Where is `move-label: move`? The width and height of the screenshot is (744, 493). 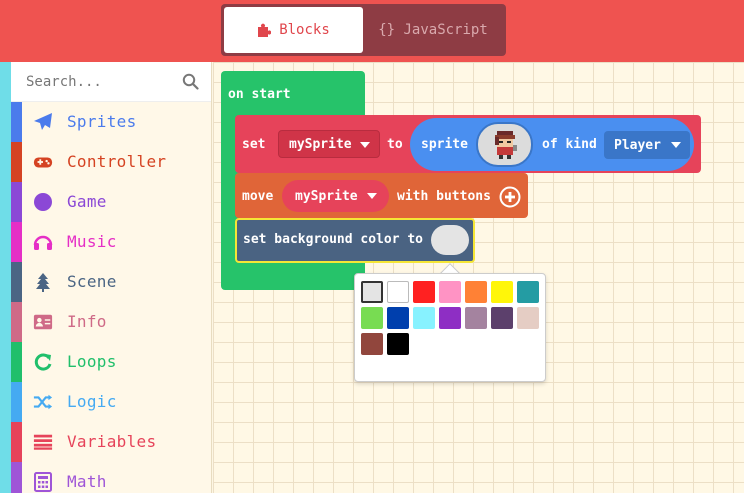
move-label: move is located at coordinates (258, 196).